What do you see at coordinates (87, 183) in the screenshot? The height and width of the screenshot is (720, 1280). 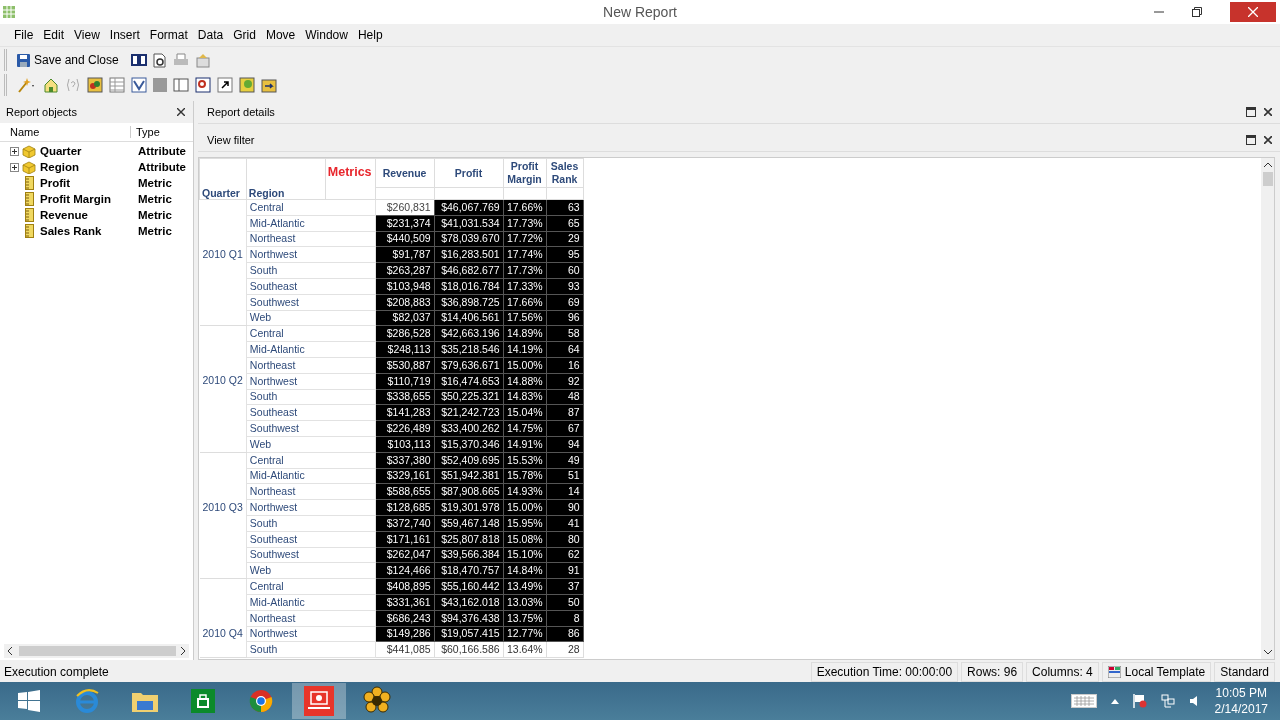 I see `object-name: Profit` at bounding box center [87, 183].